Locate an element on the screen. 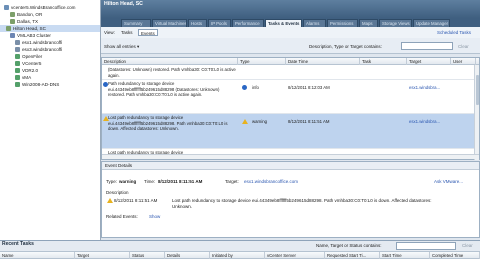 The height and width of the screenshot is (270, 480). tree-item-label: vMA is located at coordinates (27, 77).